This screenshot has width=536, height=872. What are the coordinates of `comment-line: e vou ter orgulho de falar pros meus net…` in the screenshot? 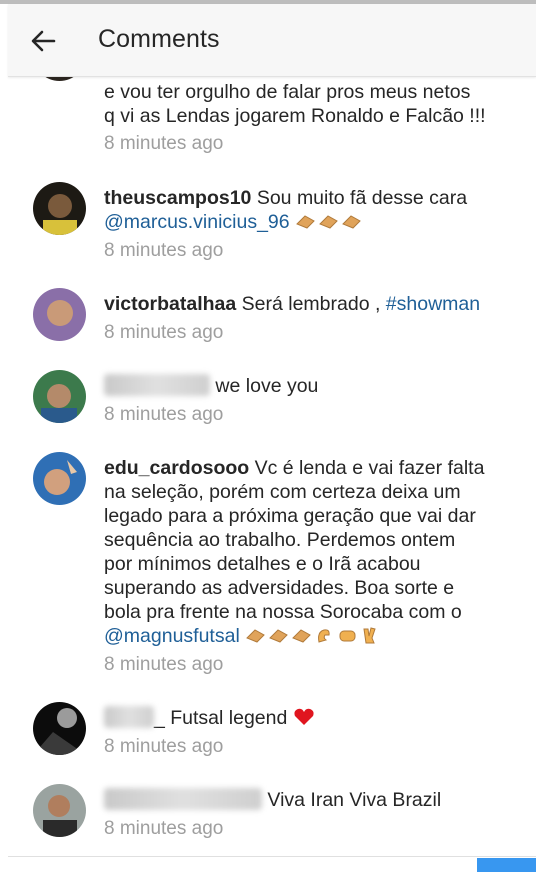 It's located at (287, 92).